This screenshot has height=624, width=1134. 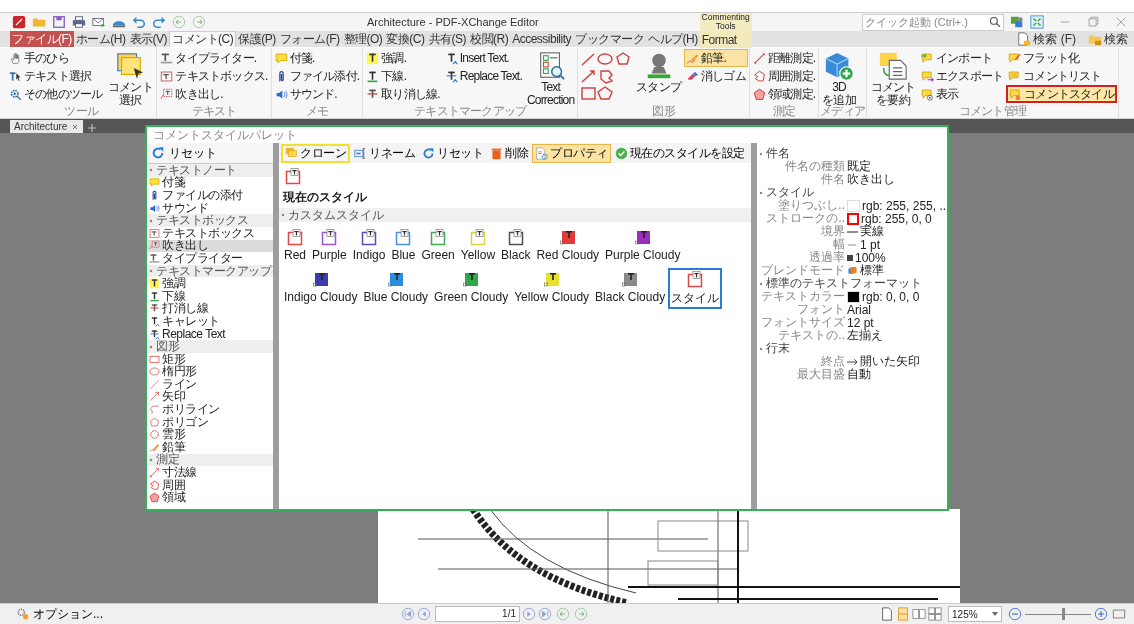 What do you see at coordinates (610, 39) in the screenshot?
I see `menu-tab: ブックマーク` at bounding box center [610, 39].